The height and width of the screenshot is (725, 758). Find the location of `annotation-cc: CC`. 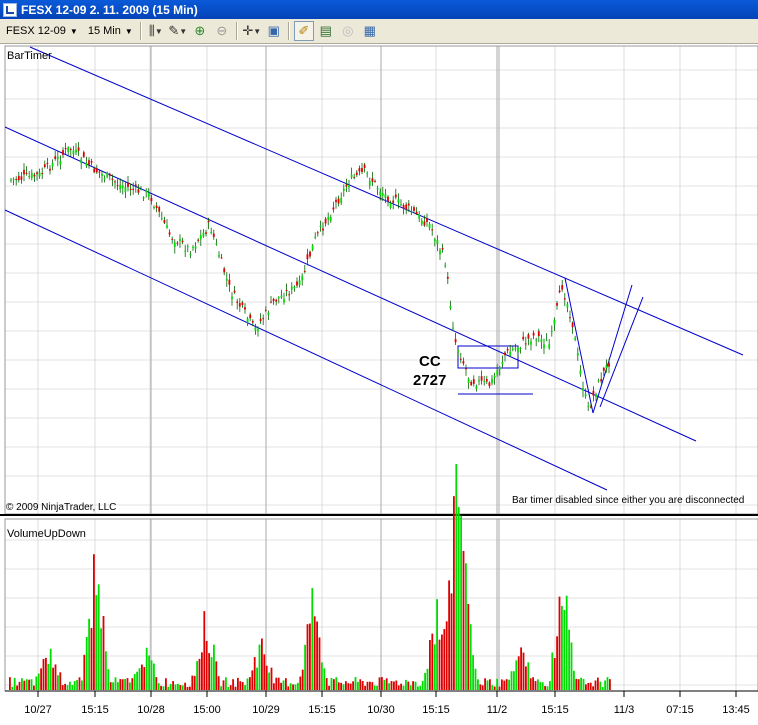

annotation-cc: CC is located at coordinates (430, 361).